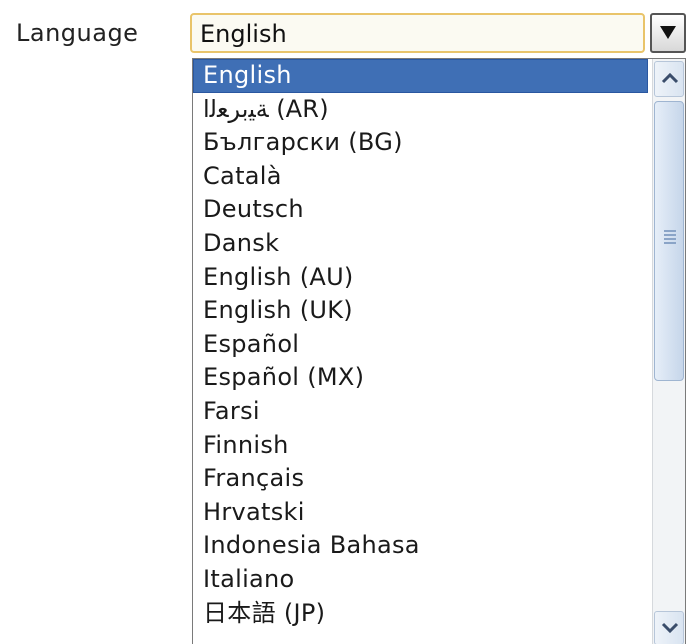 This screenshot has width=686, height=644. I want to click on language-option: Farsi, so click(423, 412).